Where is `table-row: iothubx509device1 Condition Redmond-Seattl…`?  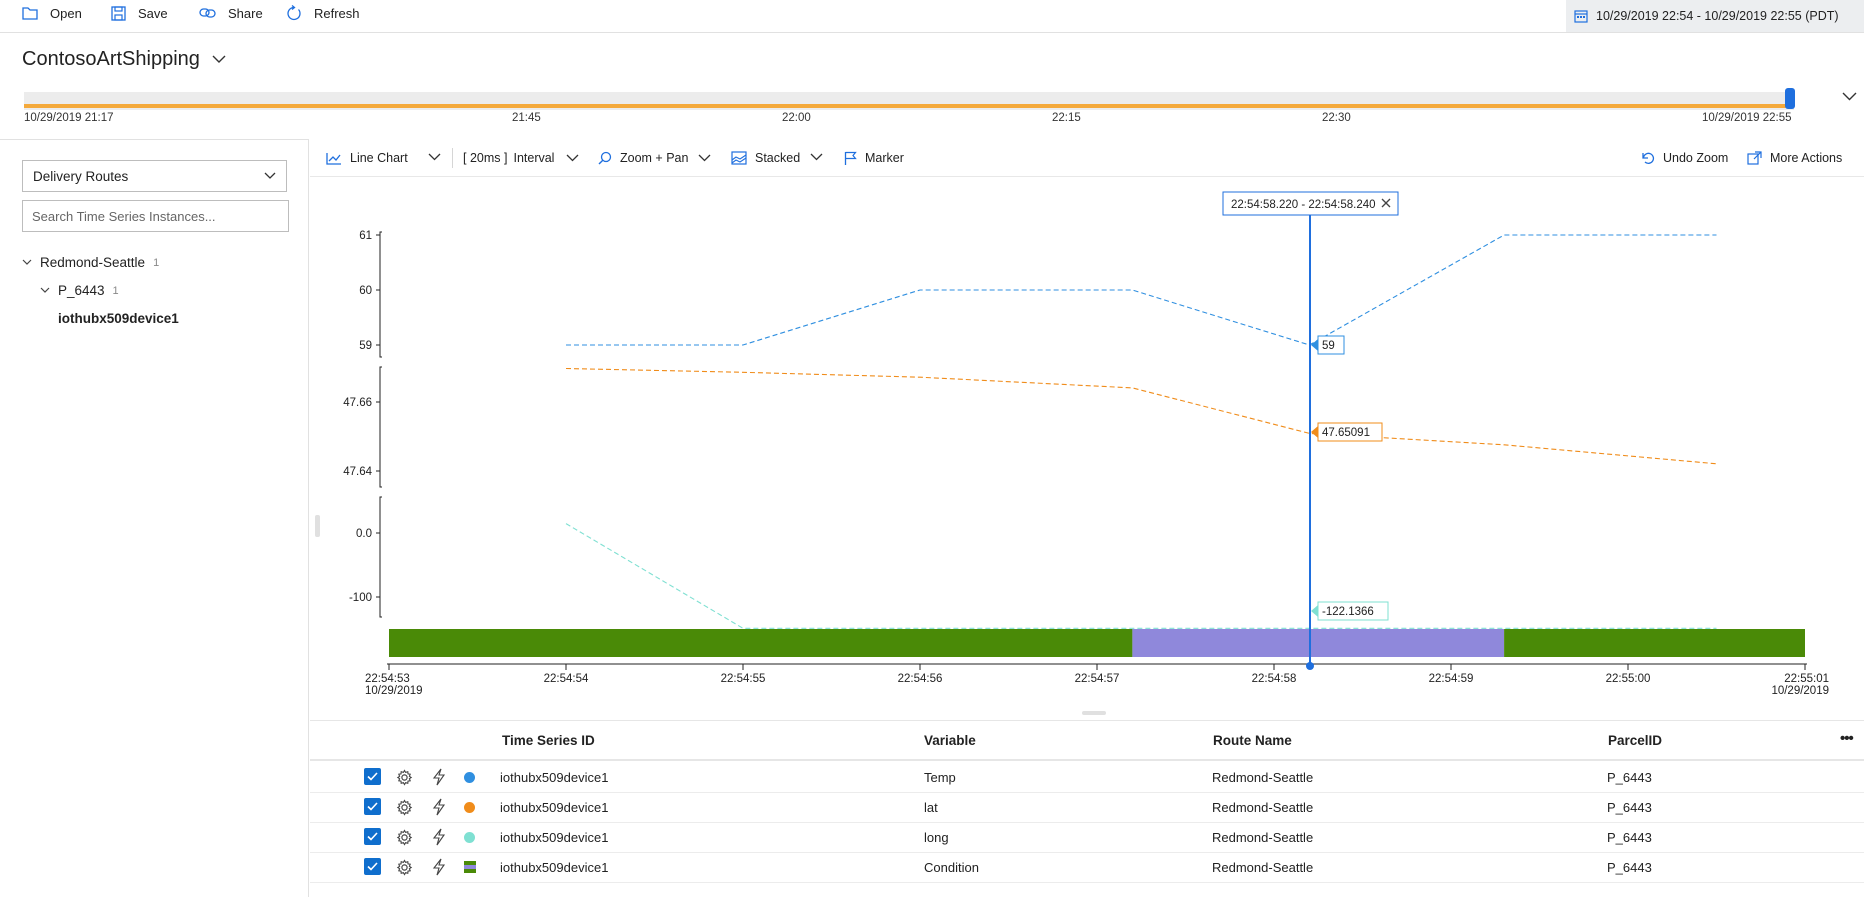
table-row: iothubx509device1 Condition Redmond-Seattl… is located at coordinates (1087, 867).